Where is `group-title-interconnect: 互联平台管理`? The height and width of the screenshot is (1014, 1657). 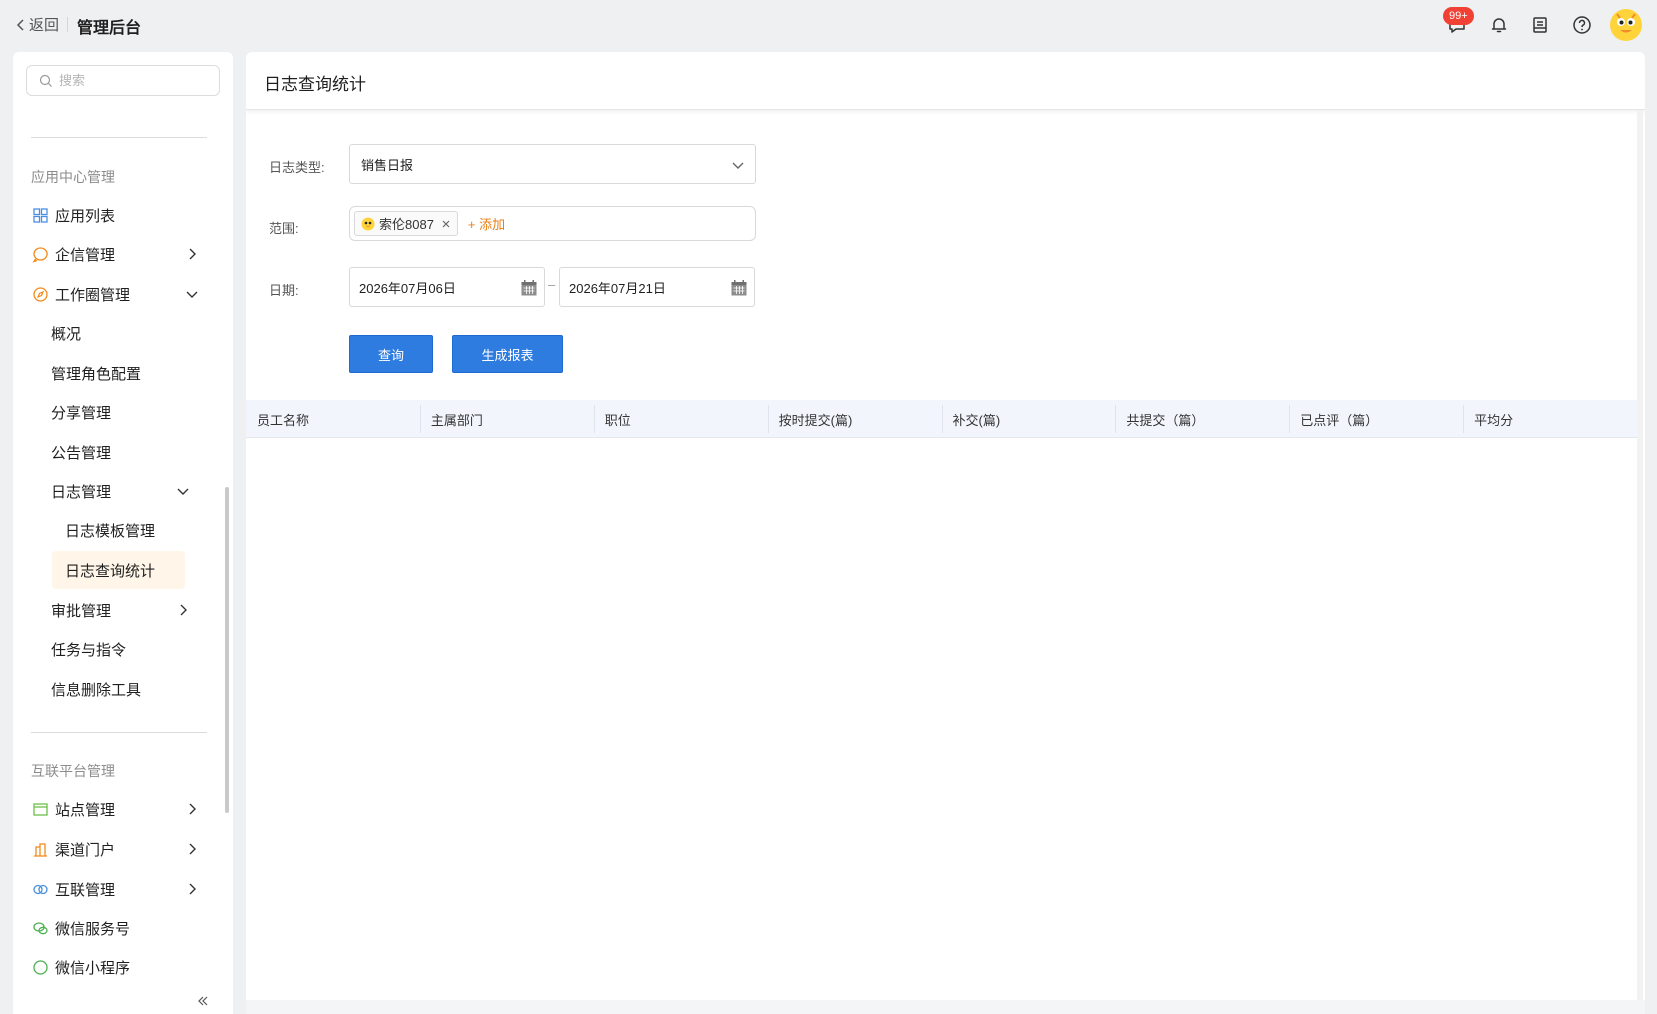 group-title-interconnect: 互联平台管理 is located at coordinates (73, 771).